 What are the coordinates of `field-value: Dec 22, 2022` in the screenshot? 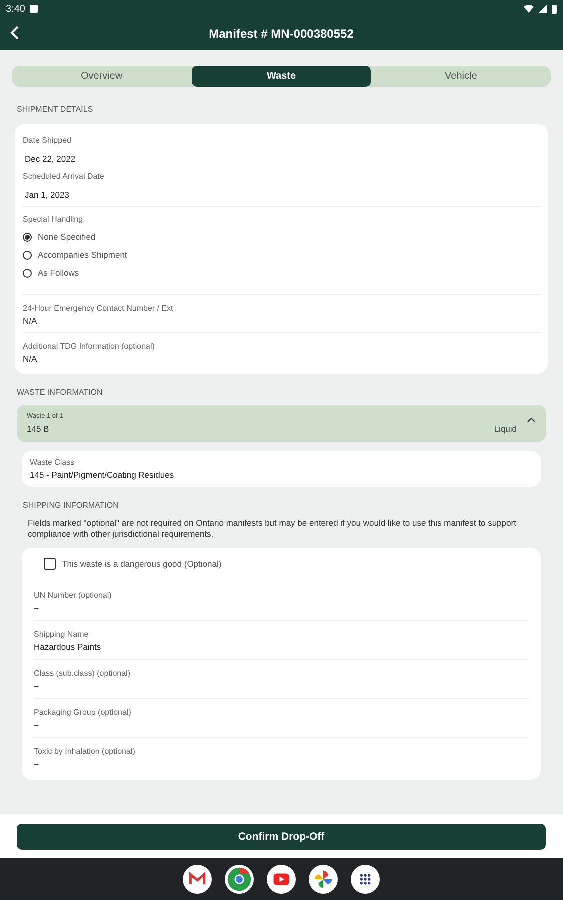 It's located at (50, 159).